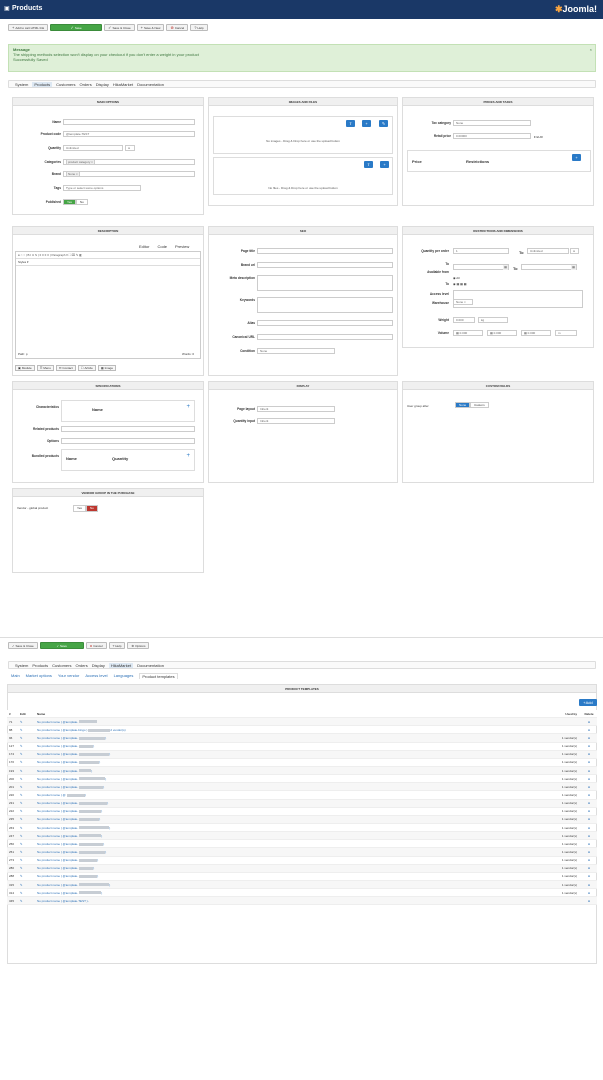 The image size is (603, 1080). What do you see at coordinates (75, 202) in the screenshot?
I see `published-toggle: Yes No` at bounding box center [75, 202].